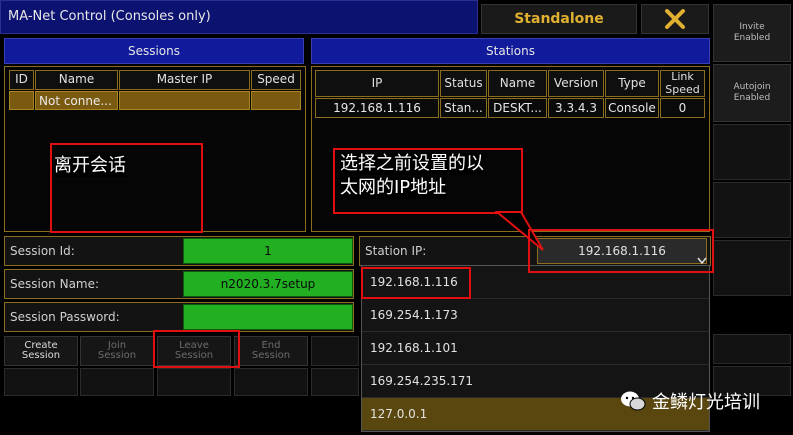 This screenshot has width=793, height=435. What do you see at coordinates (41, 351) in the screenshot?
I see `create-session-button: Create Session` at bounding box center [41, 351].